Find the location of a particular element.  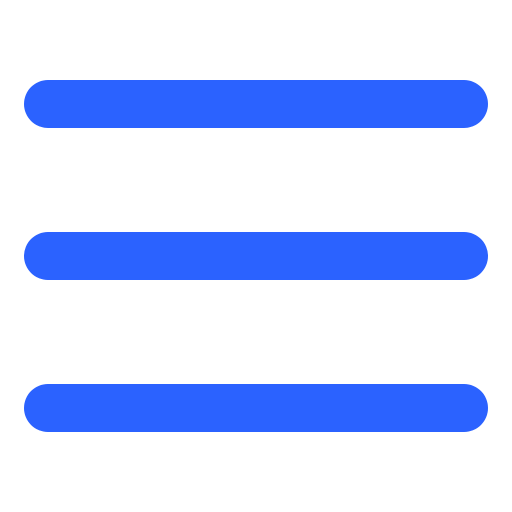

menu-bar-bottom is located at coordinates (256, 408).